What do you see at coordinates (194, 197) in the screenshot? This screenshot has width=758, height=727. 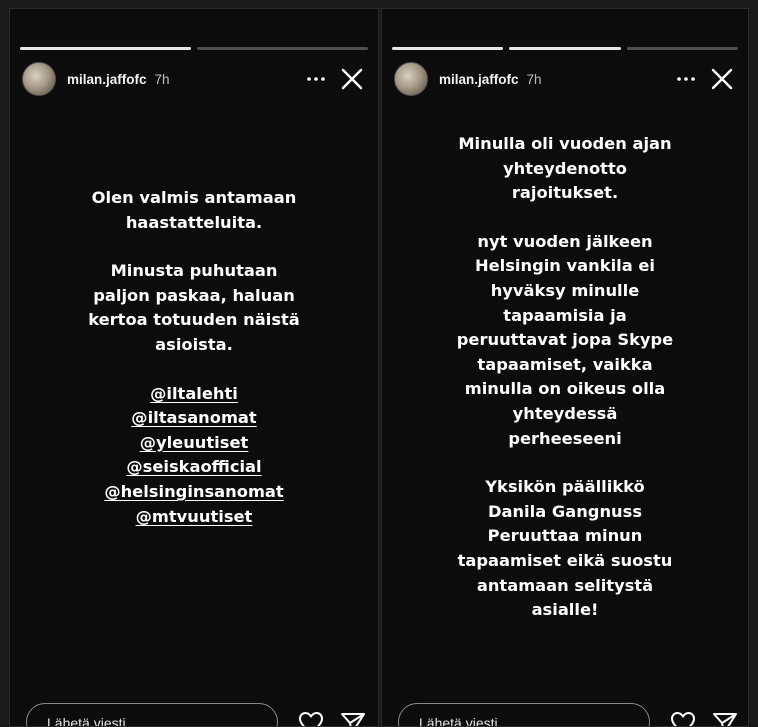 I see `story-line: Olen valmis antamaan` at bounding box center [194, 197].